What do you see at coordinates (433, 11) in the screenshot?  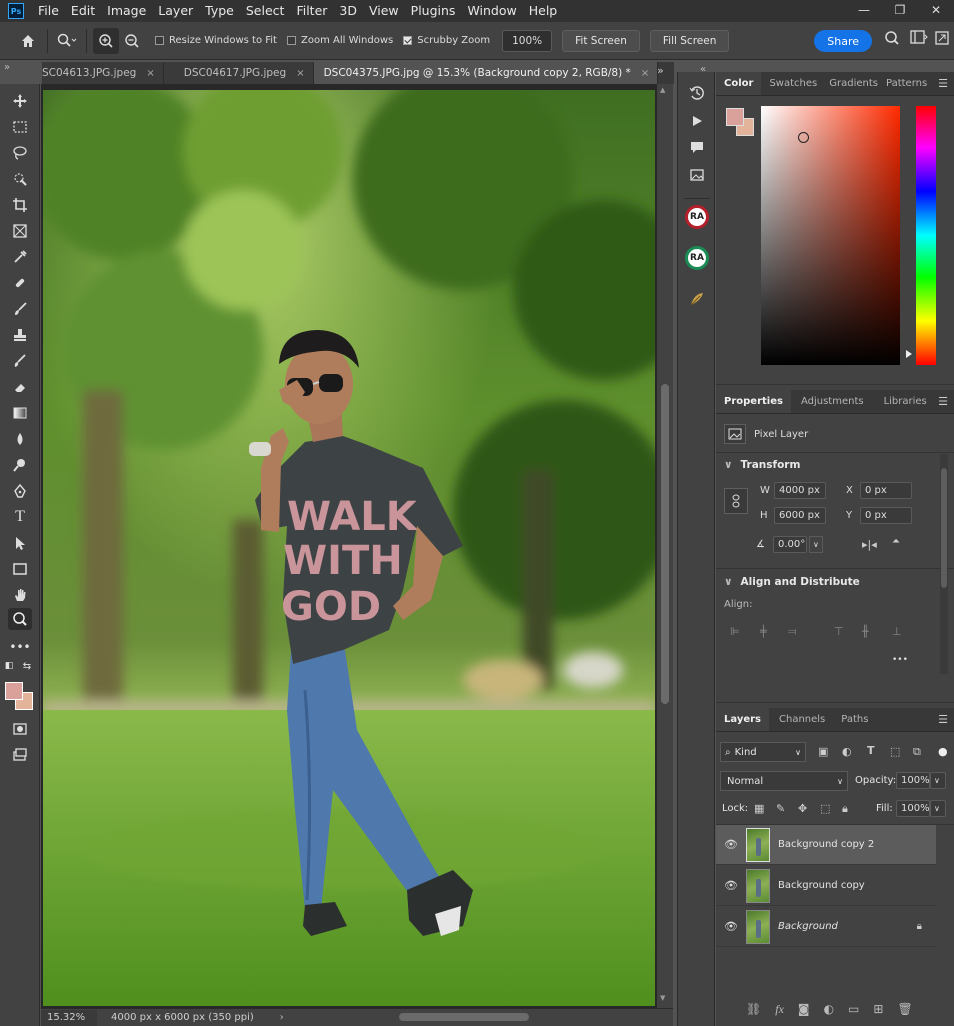 I see `menu-plugins: Plugins` at bounding box center [433, 11].